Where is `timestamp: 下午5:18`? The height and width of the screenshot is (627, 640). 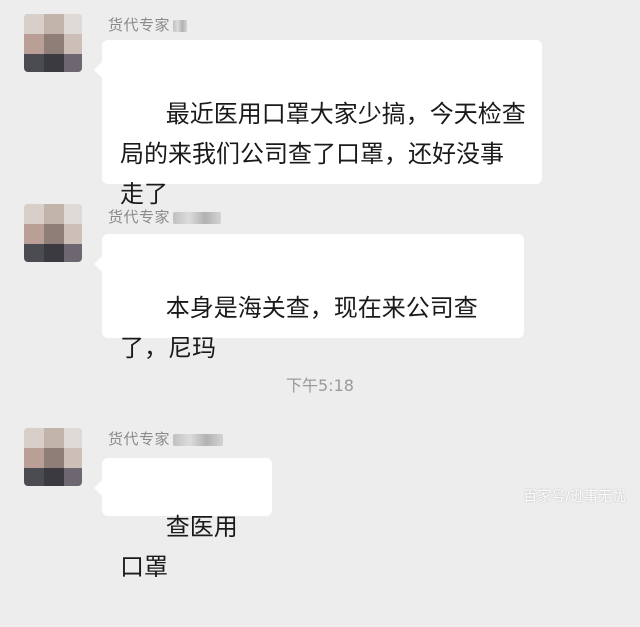
timestamp: 下午5:18 is located at coordinates (320, 385).